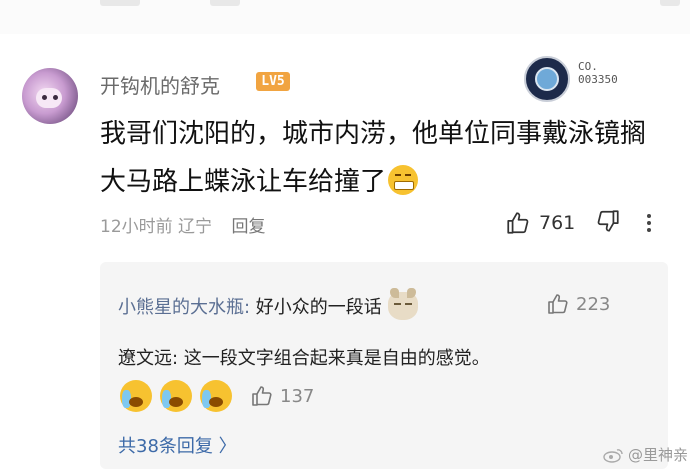  What do you see at coordinates (273, 81) in the screenshot?
I see `level-badge: LV5` at bounding box center [273, 81].